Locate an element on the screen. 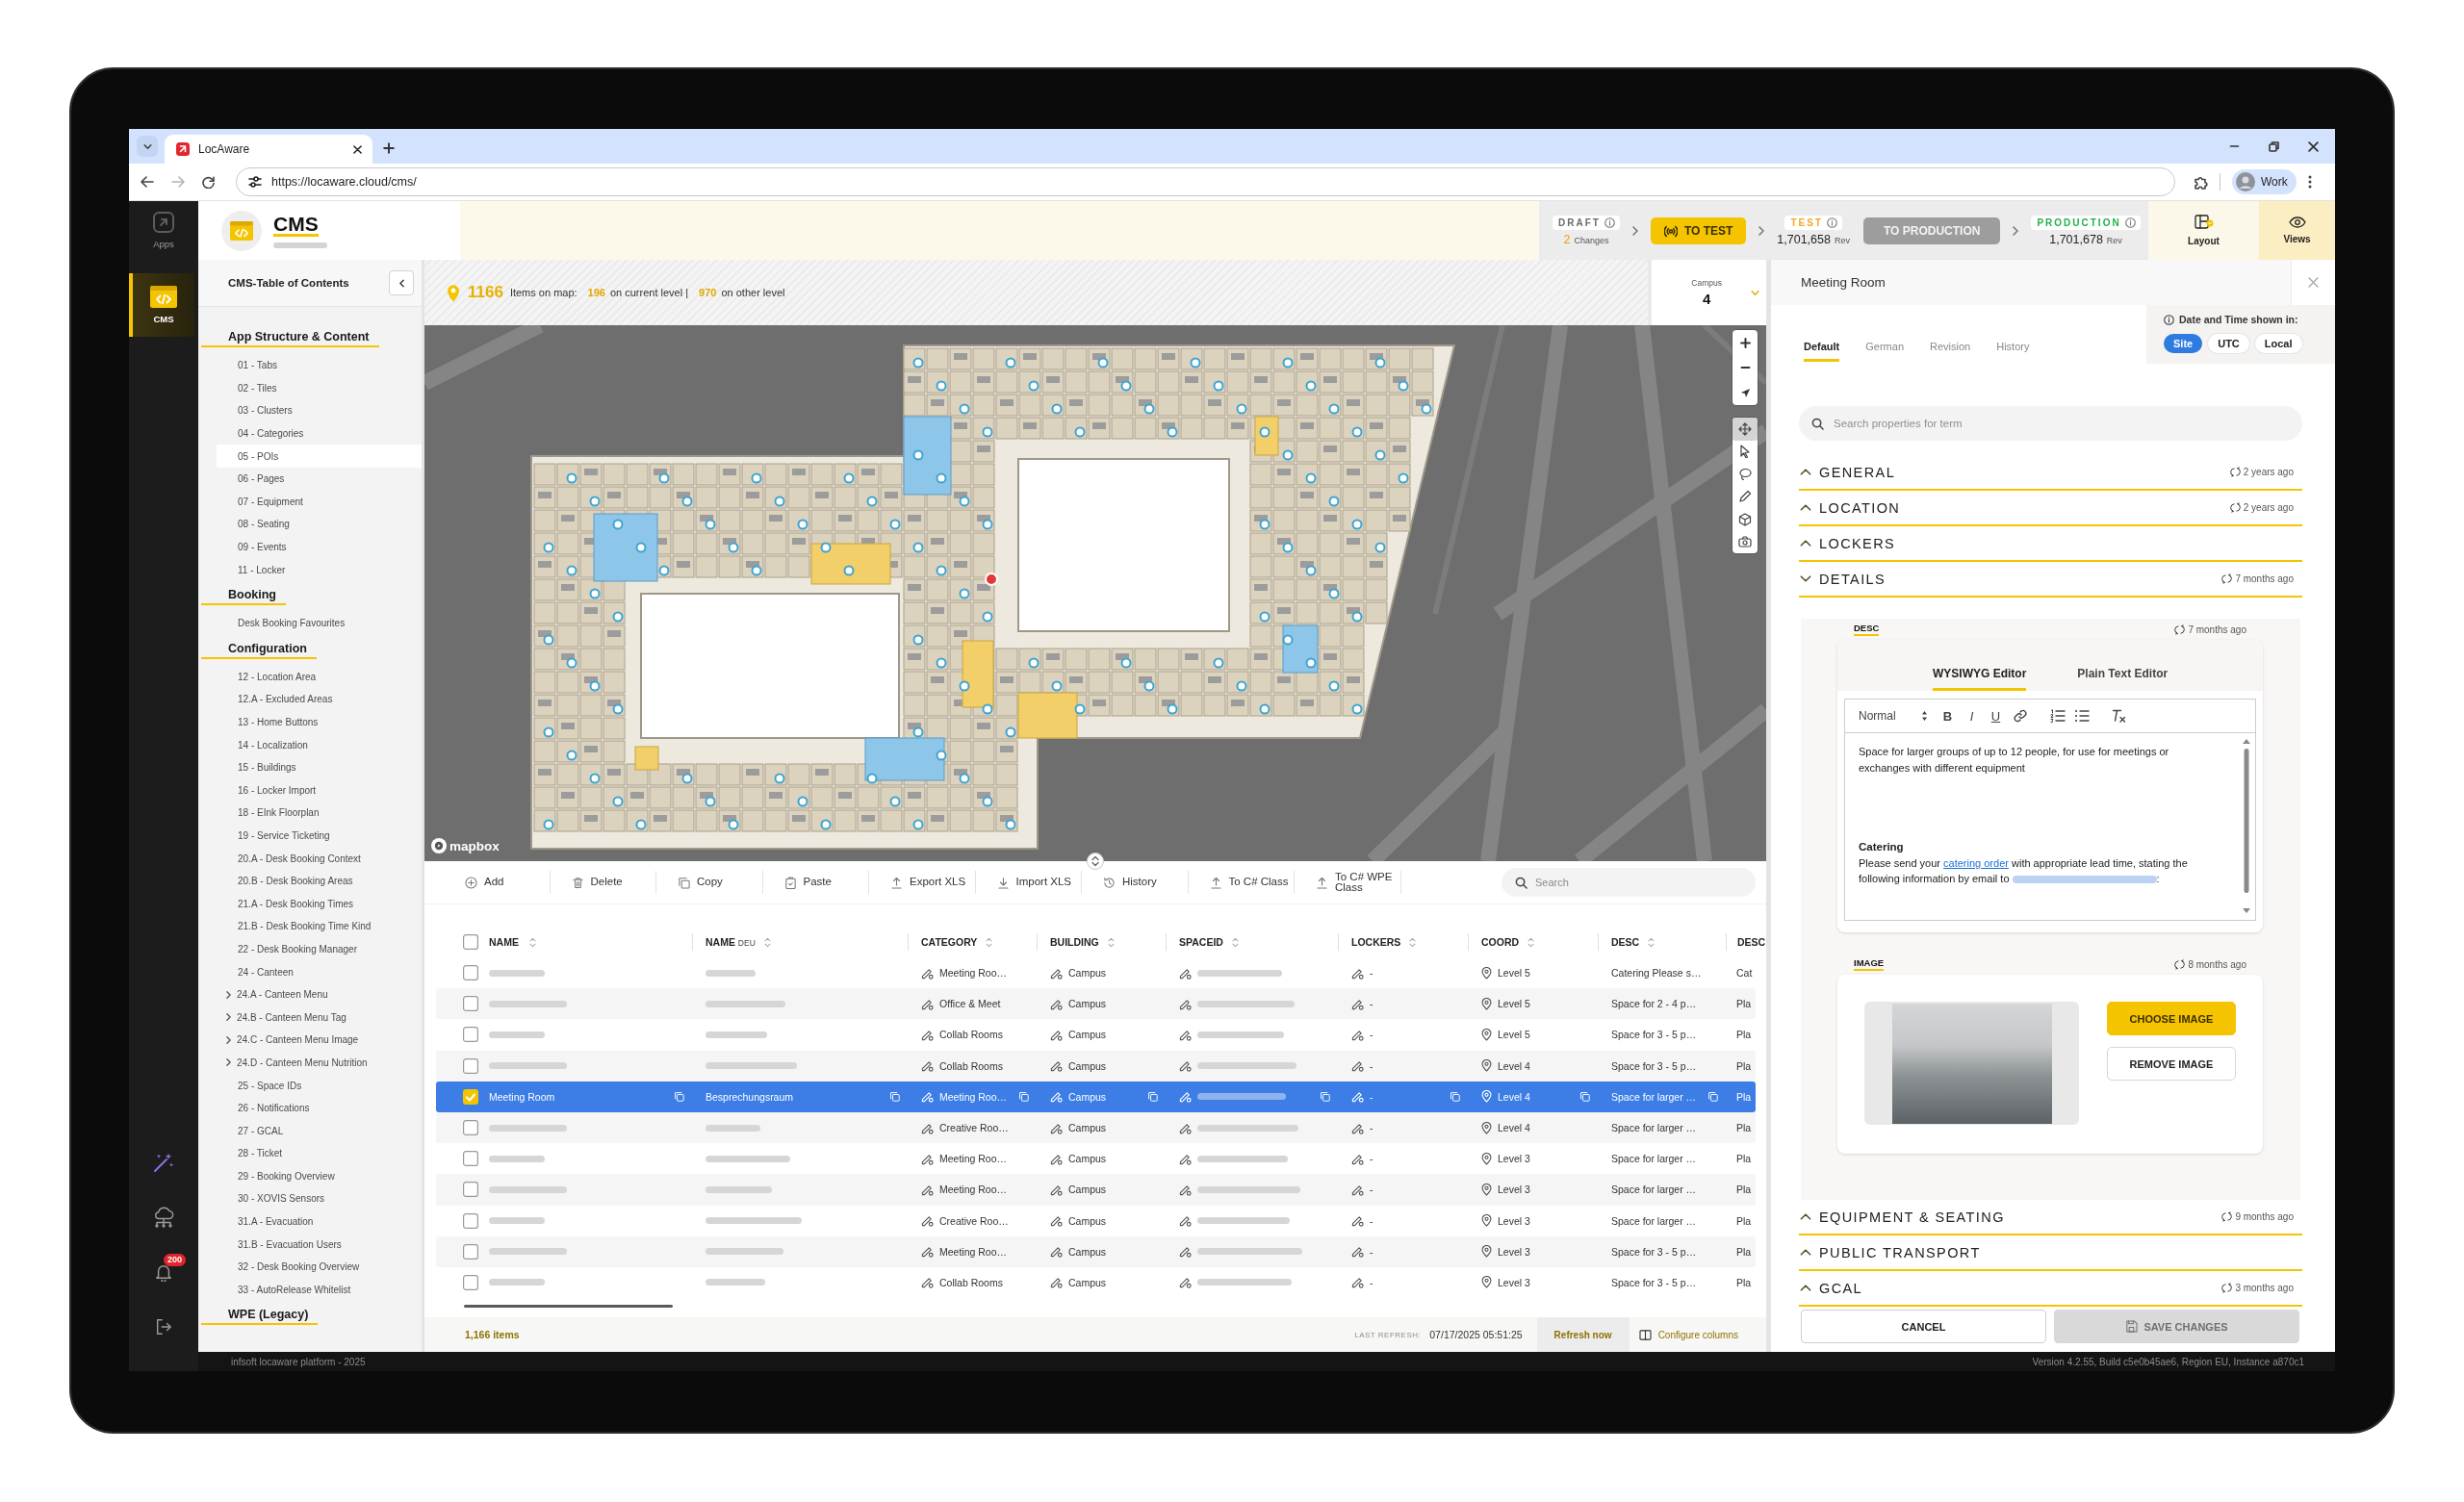  restore-icon is located at coordinates (2274, 146).